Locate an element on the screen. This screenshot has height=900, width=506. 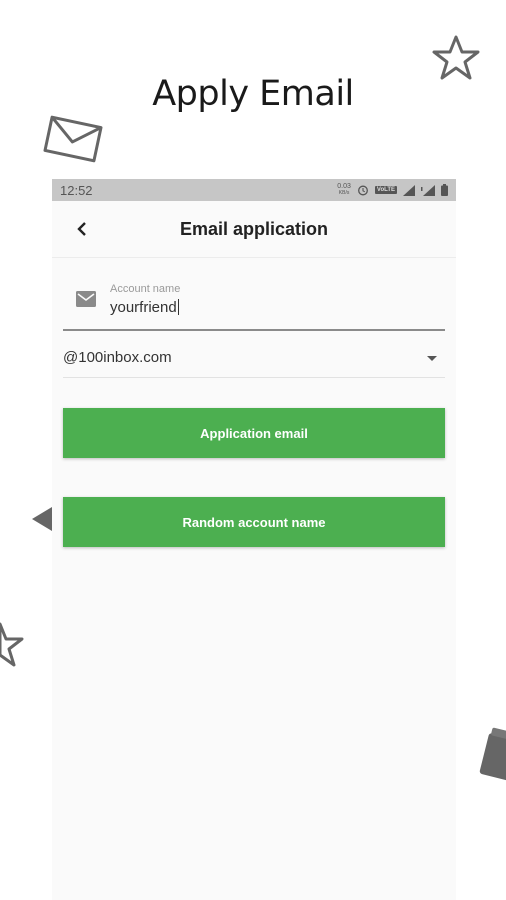
envelope-filled-icon is located at coordinates (492, 755).